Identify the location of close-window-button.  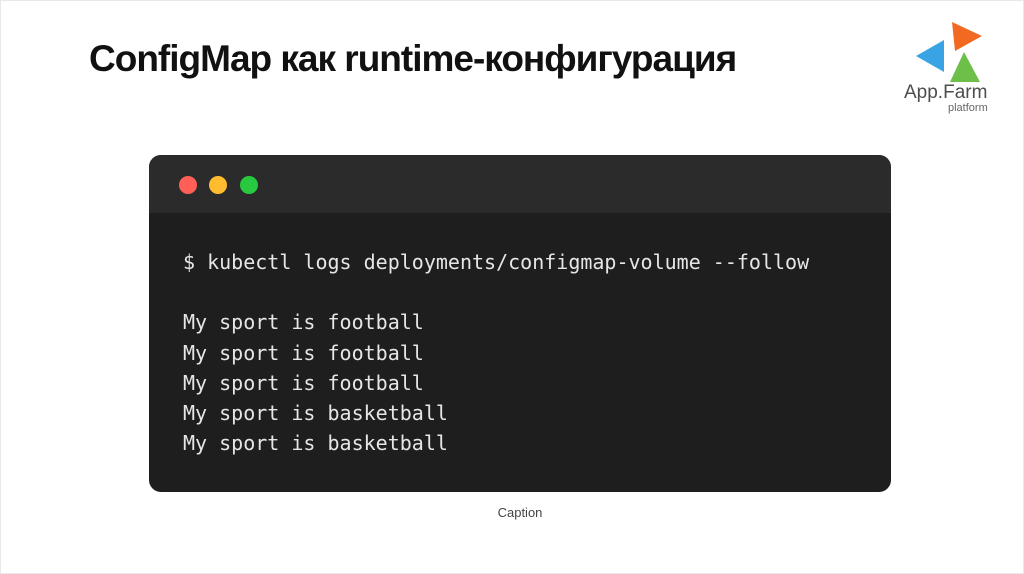
(188, 185).